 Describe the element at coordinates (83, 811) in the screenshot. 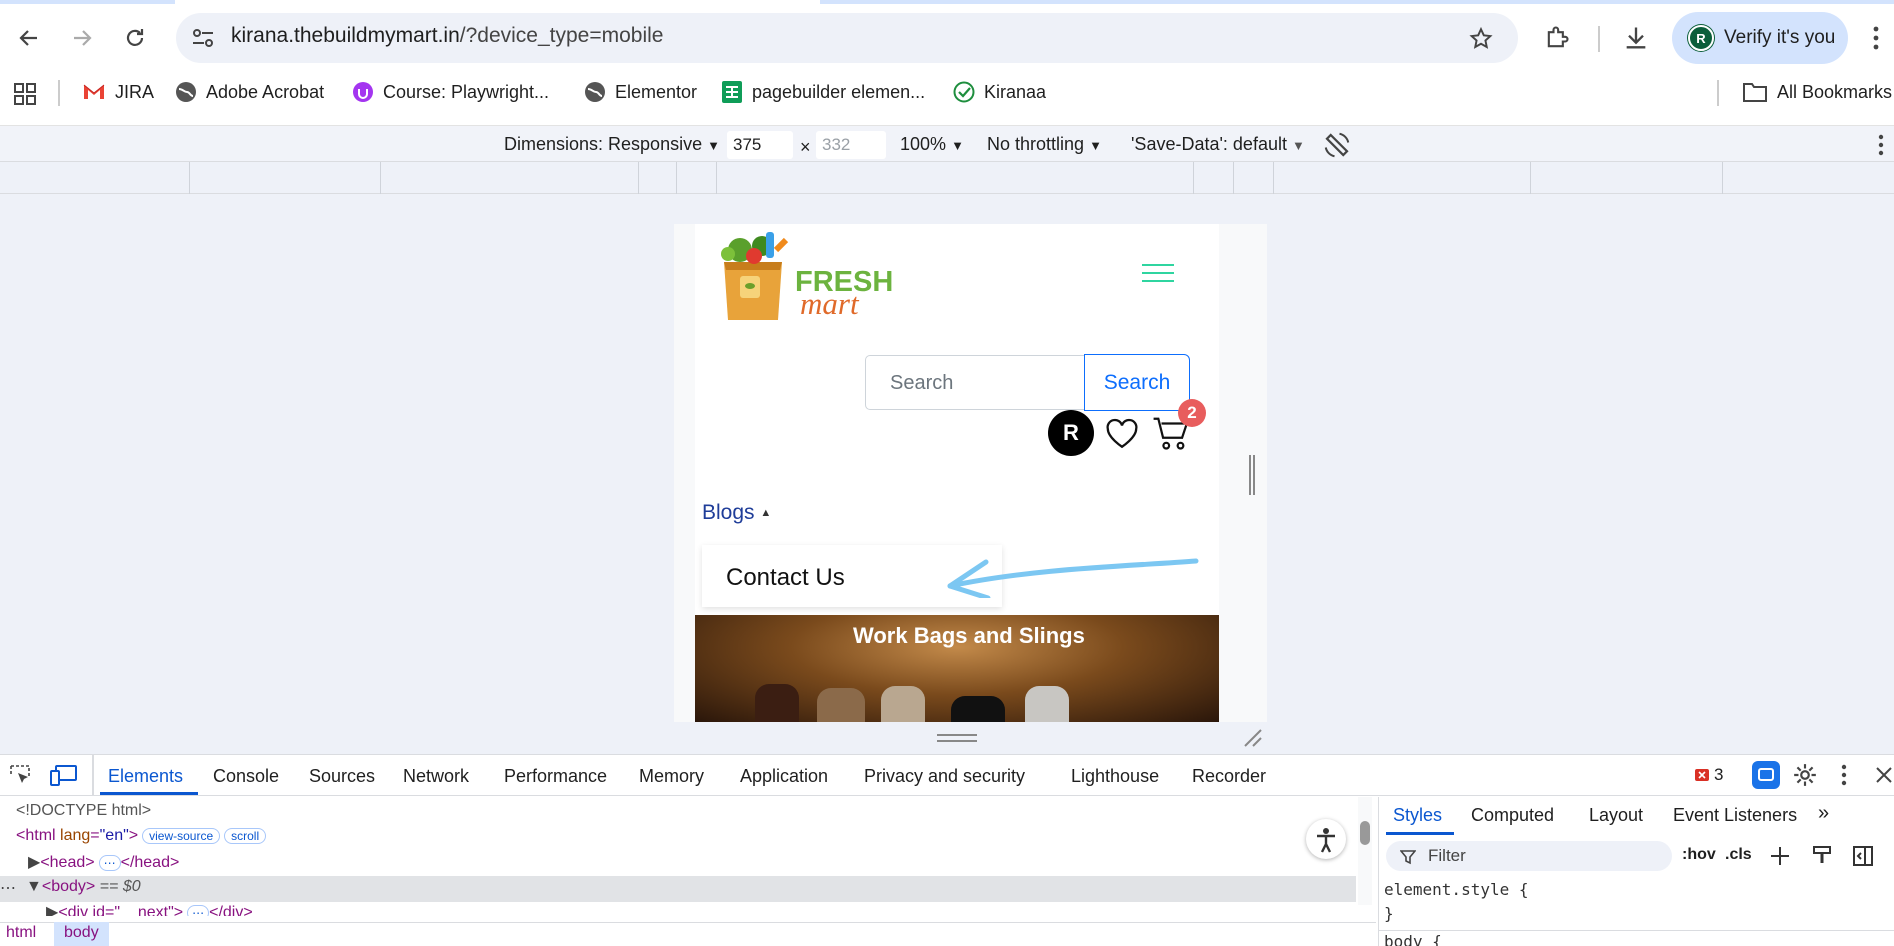

I see `dom-doctype: <!DOCTYPE html>` at that location.